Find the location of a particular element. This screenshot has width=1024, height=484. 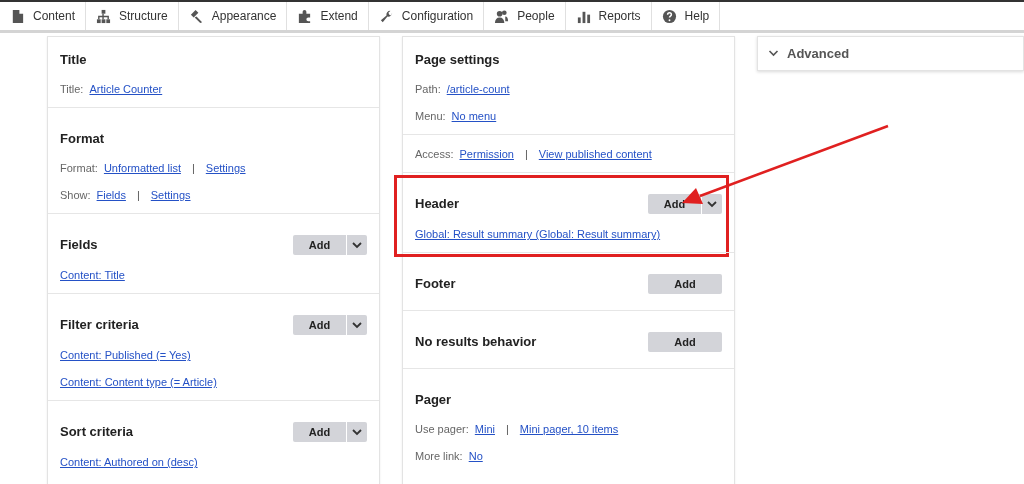

link: /article-count is located at coordinates (478, 89).